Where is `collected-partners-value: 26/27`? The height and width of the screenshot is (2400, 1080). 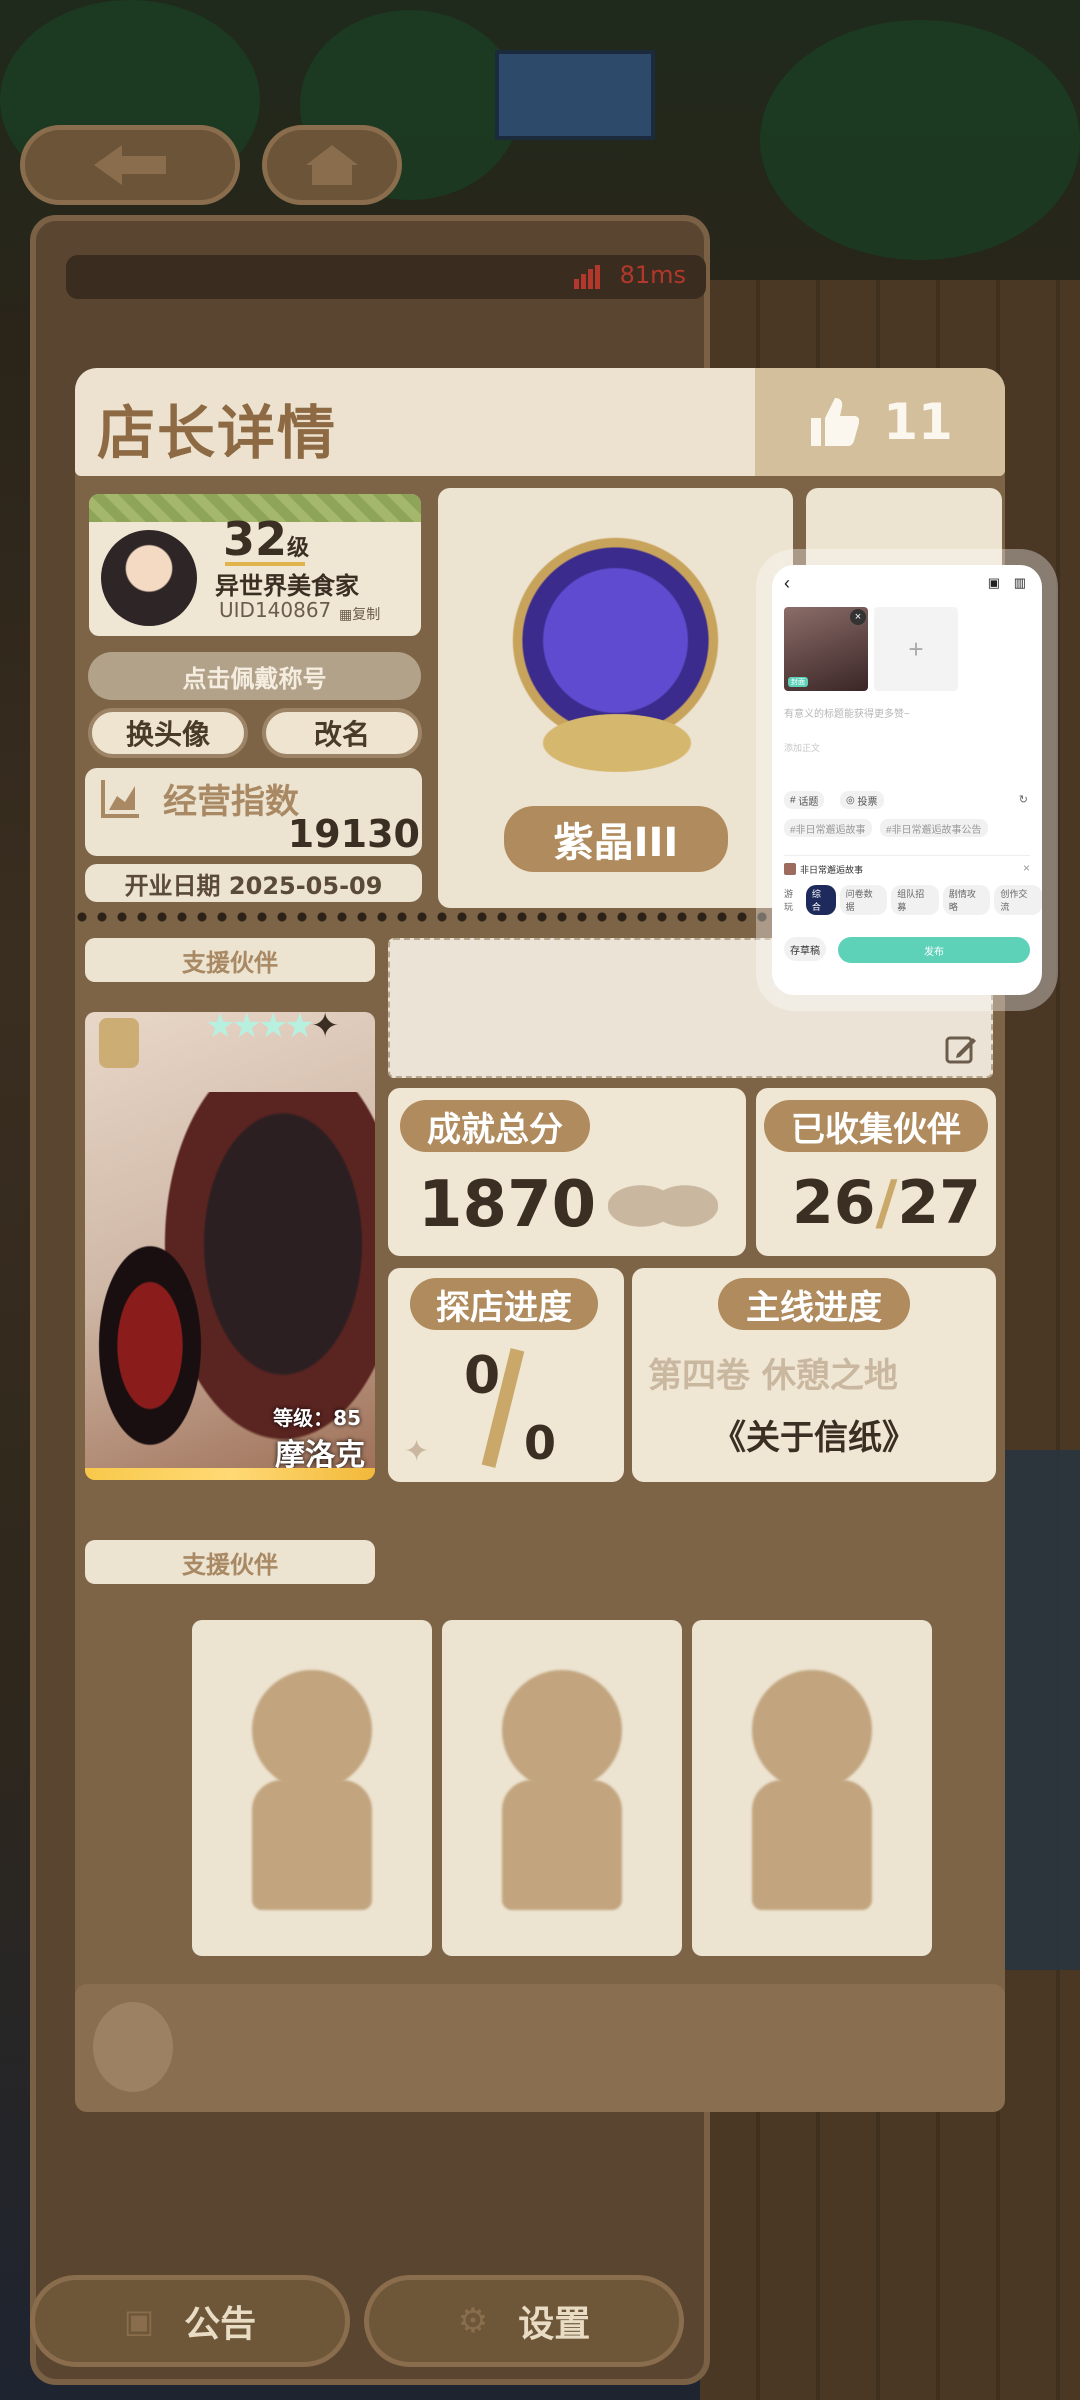 collected-partners-value: 26/27 is located at coordinates (886, 1203).